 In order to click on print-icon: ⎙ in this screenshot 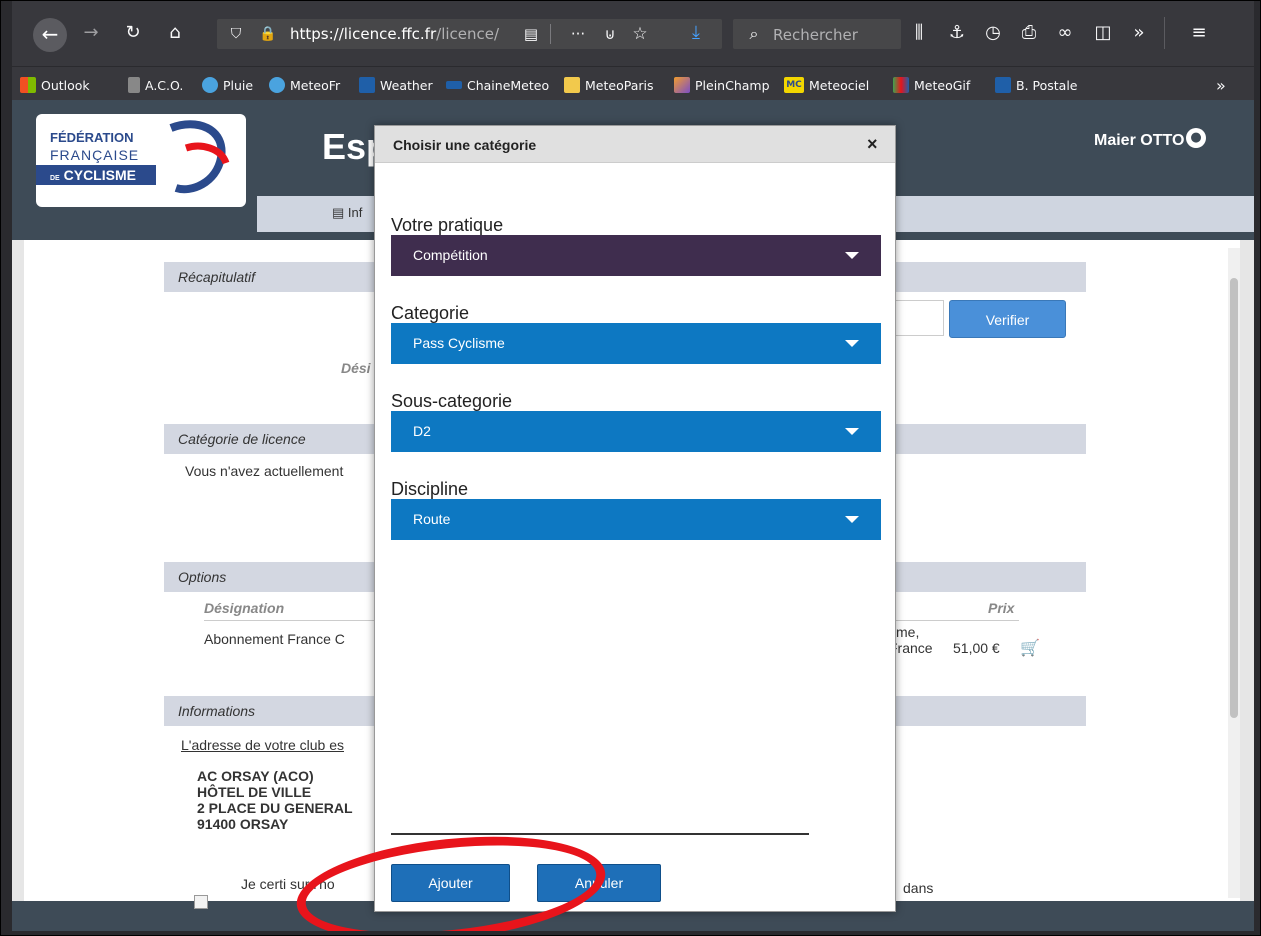, I will do `click(1029, 33)`.